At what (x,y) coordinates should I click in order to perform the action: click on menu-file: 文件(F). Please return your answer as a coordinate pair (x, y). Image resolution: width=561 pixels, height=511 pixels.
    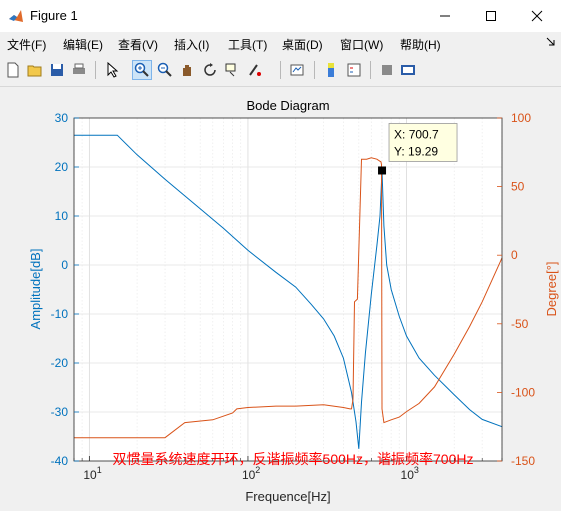
    Looking at the image, I should click on (26, 44).